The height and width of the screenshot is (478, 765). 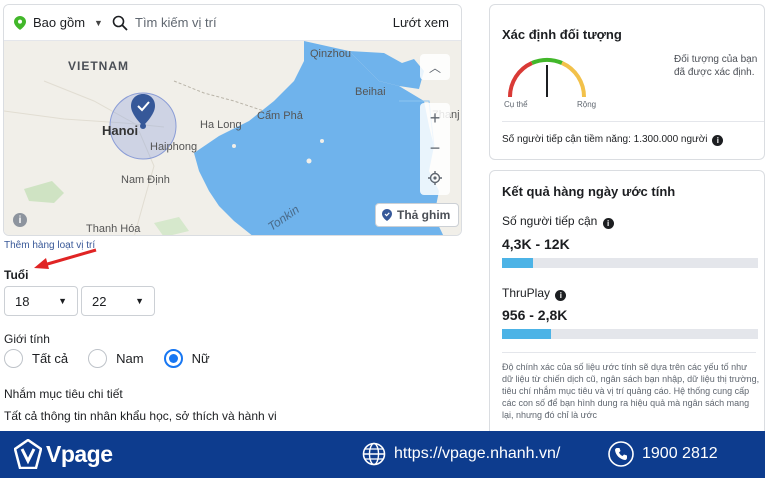 I want to click on gender-radio-male, so click(x=98, y=358).